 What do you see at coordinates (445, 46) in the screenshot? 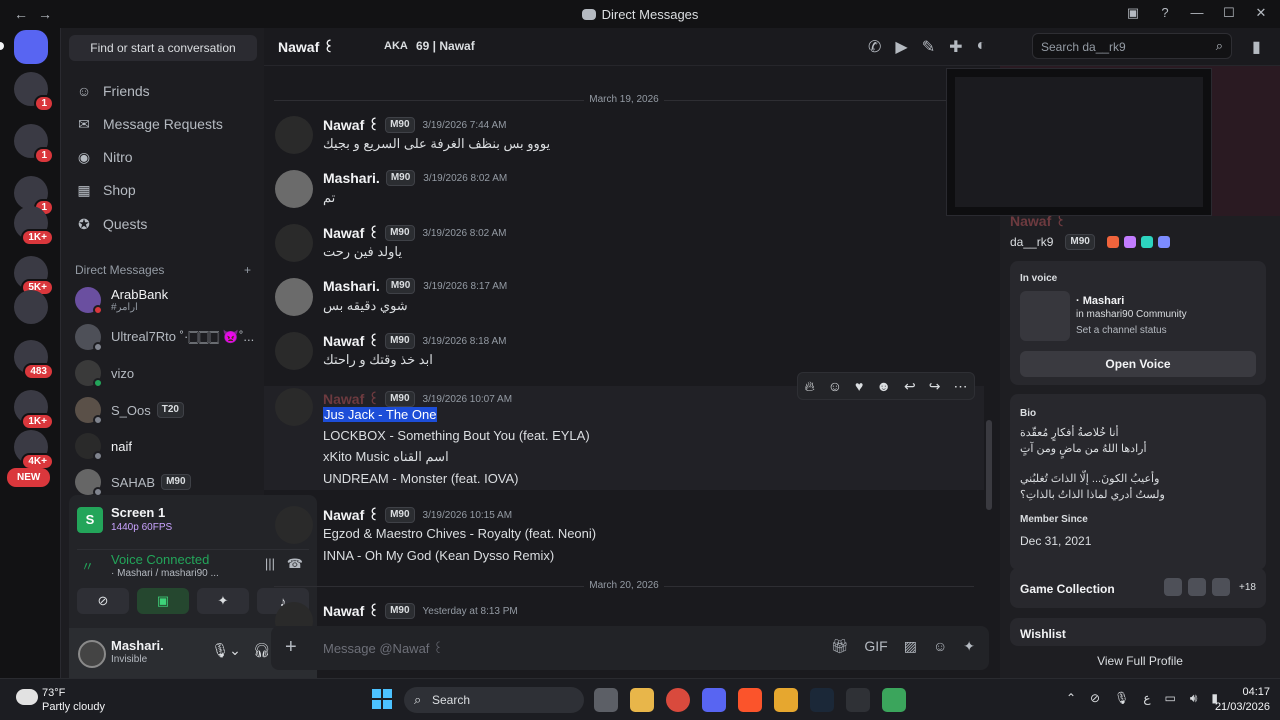
I see `mutual-guilds: 69 | Nawaf` at bounding box center [445, 46].